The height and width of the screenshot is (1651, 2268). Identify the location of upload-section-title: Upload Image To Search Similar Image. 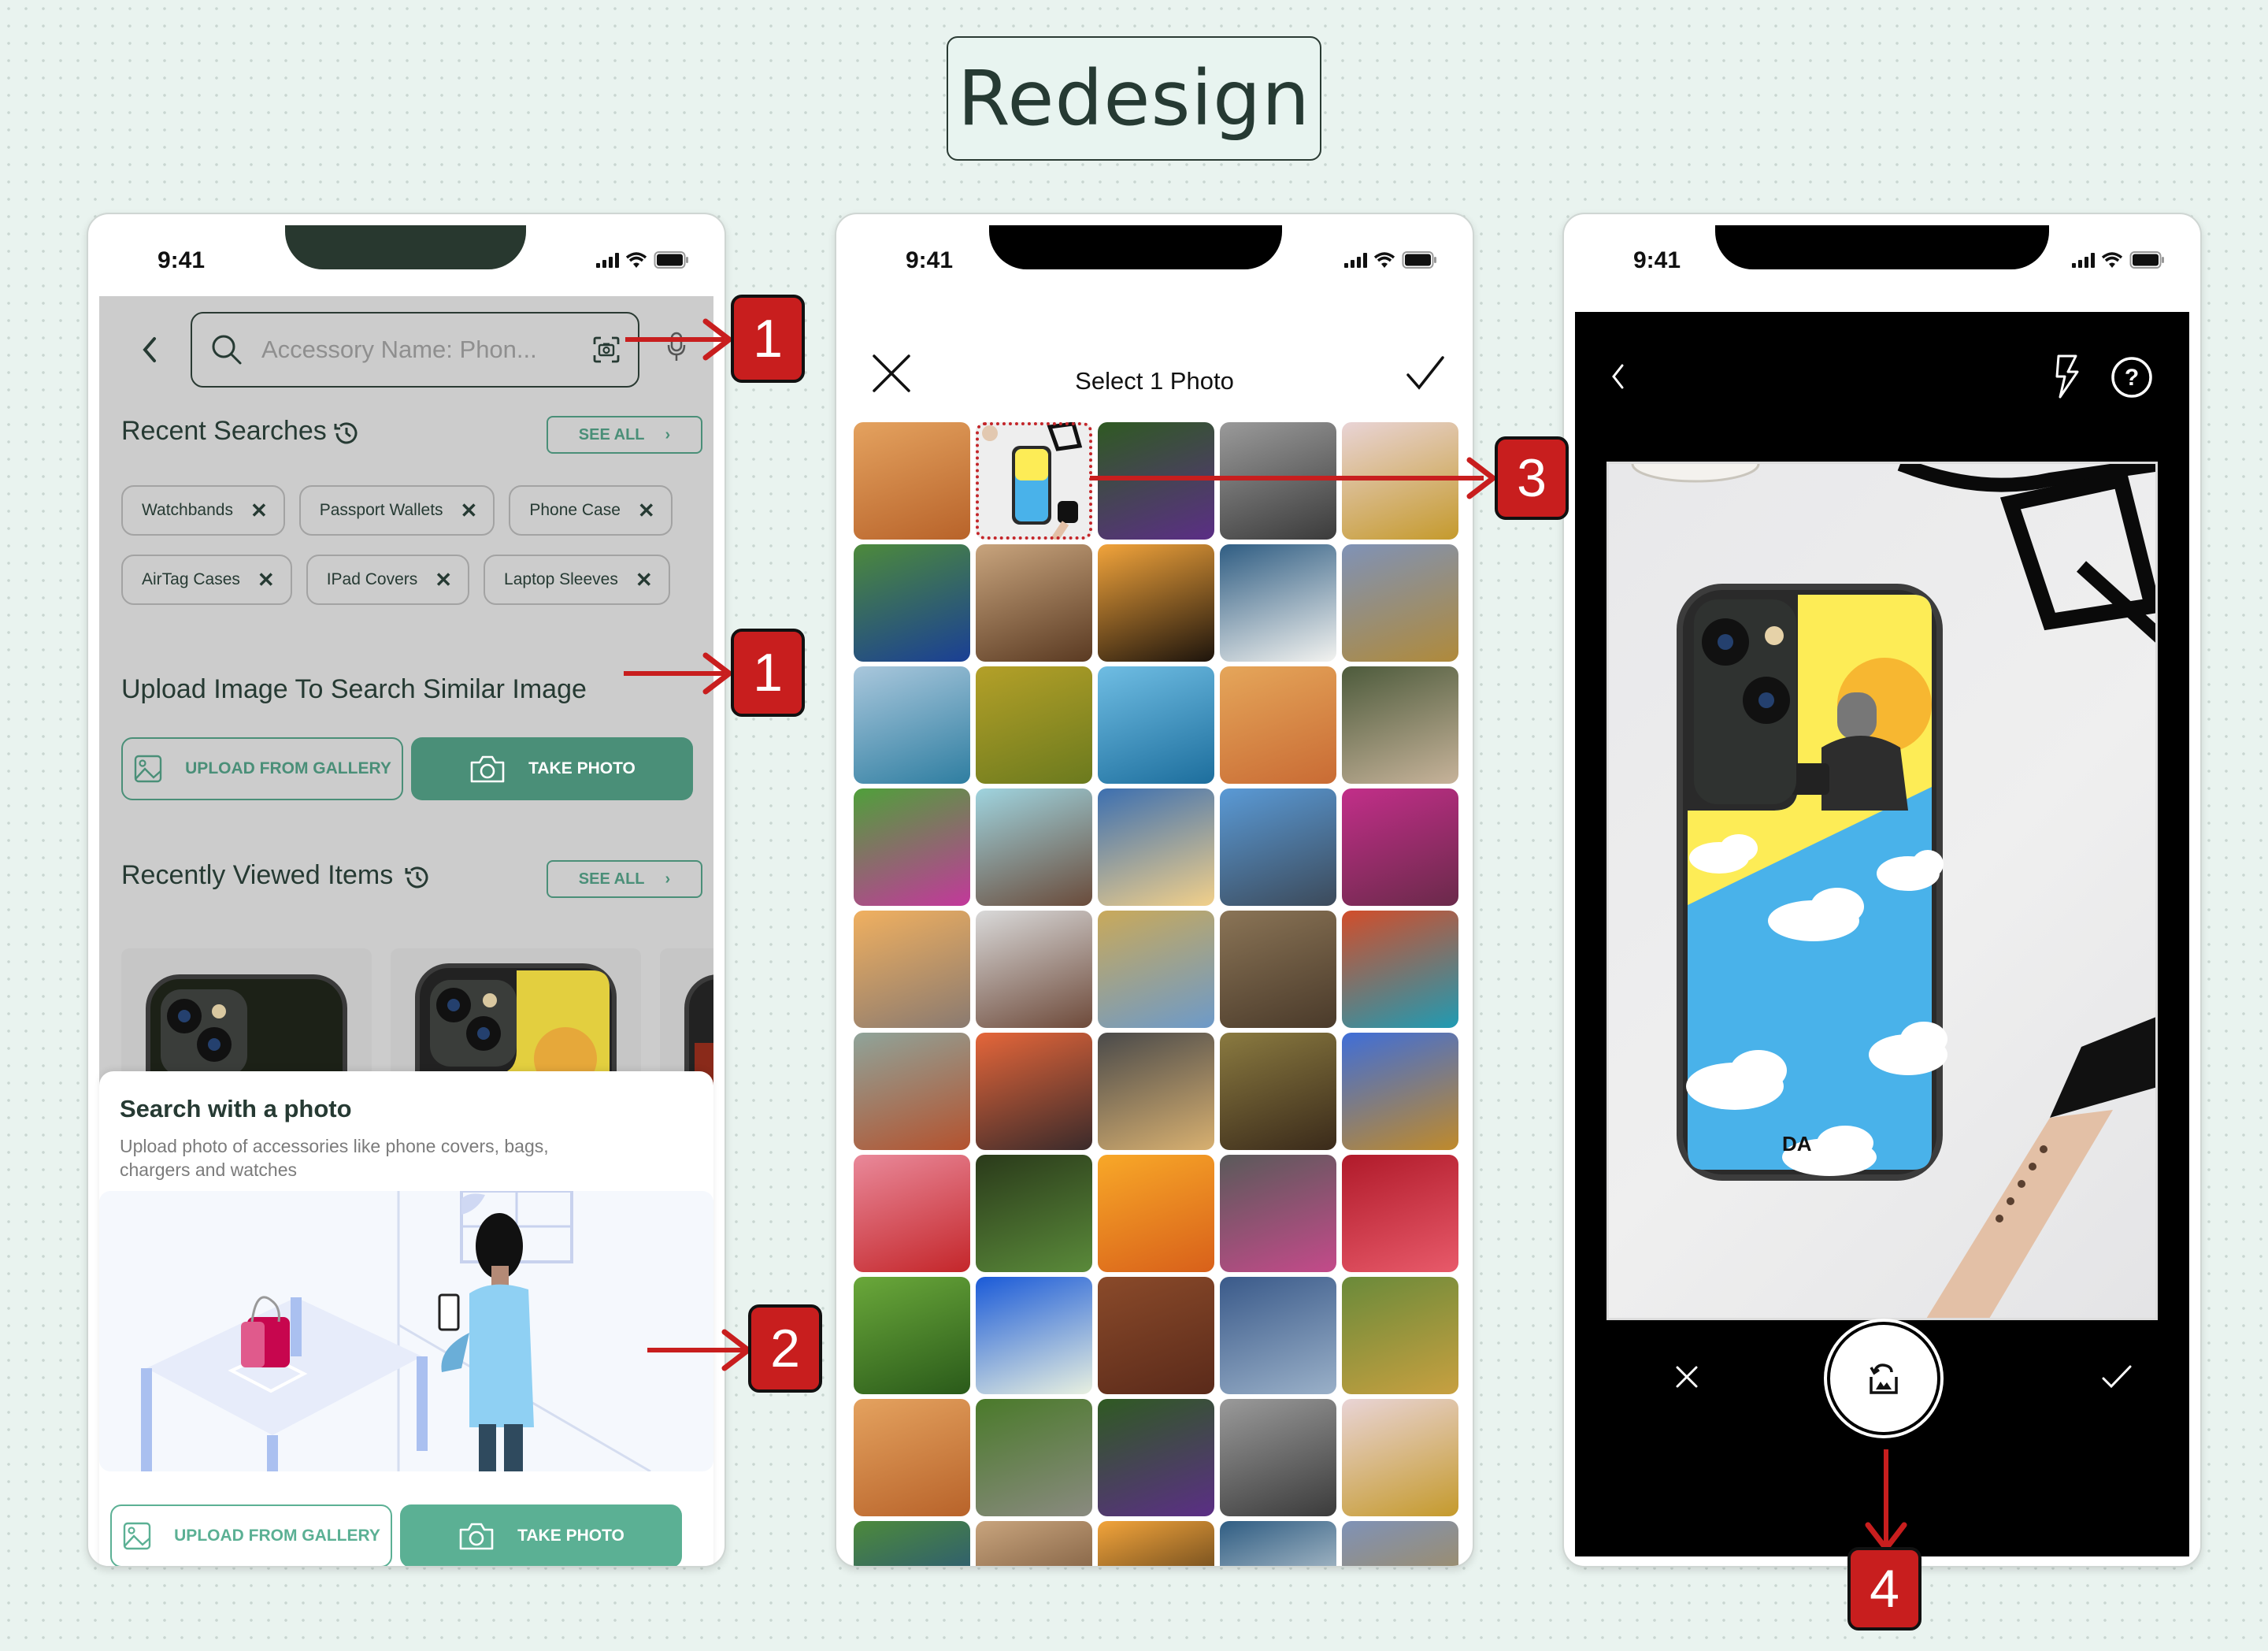
(354, 689).